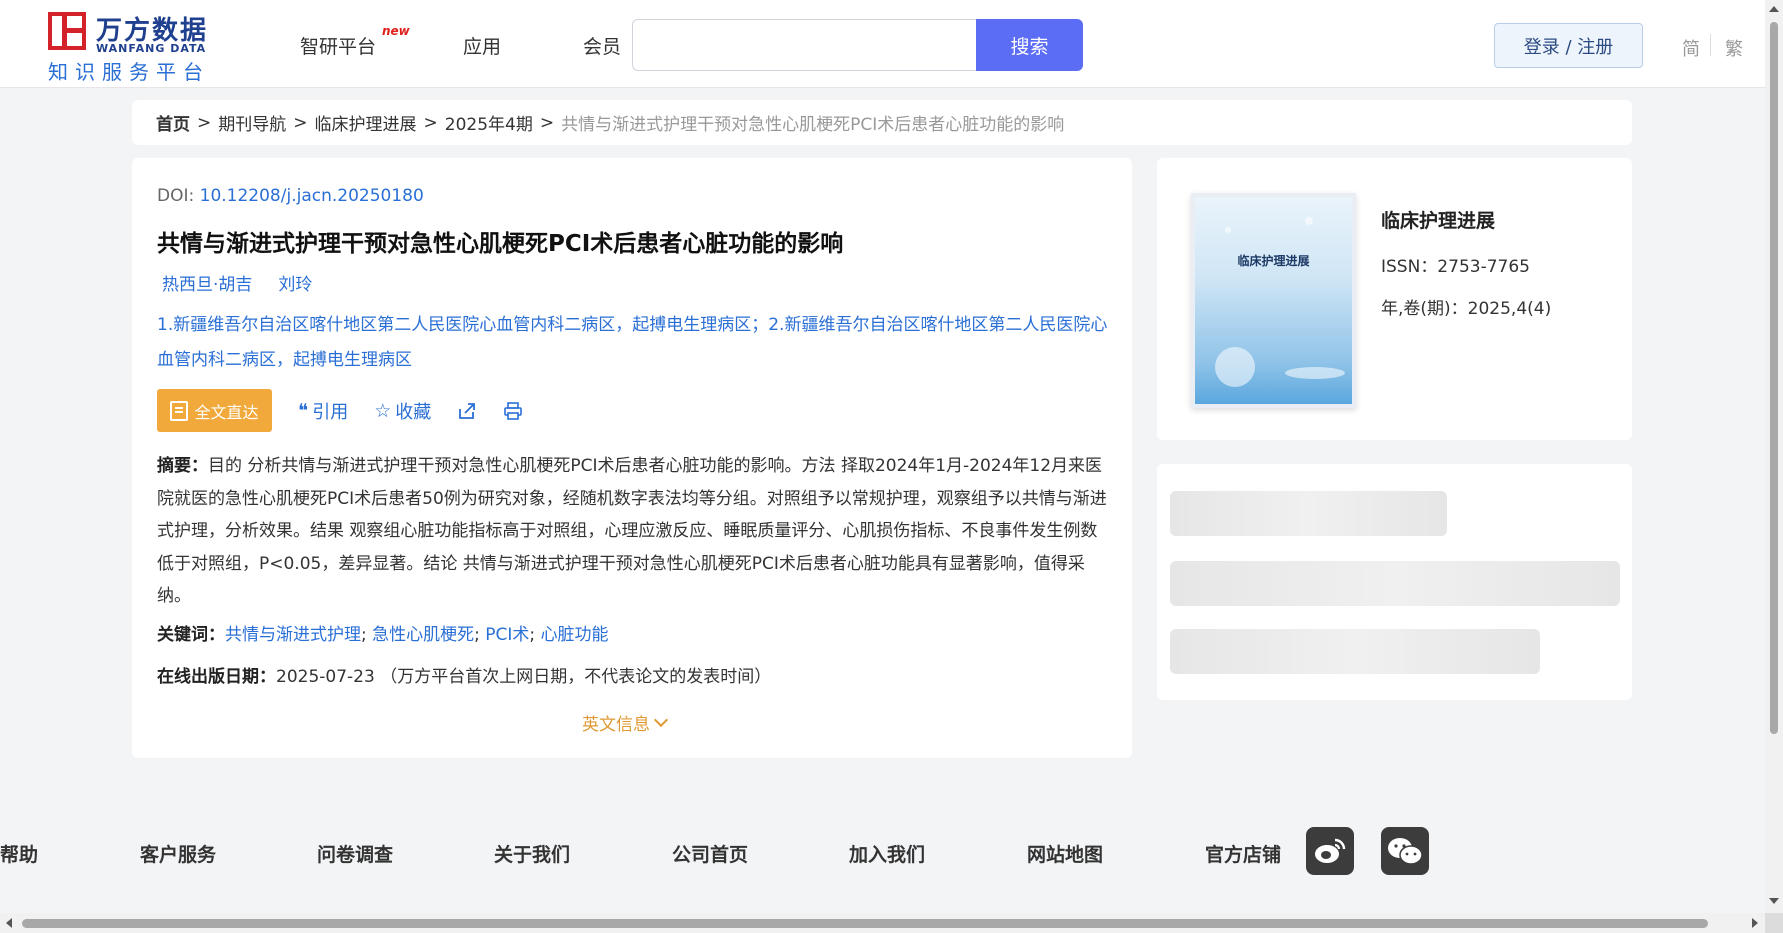 This screenshot has height=933, width=1783. I want to click on nav-apps: 应用, so click(482, 45).